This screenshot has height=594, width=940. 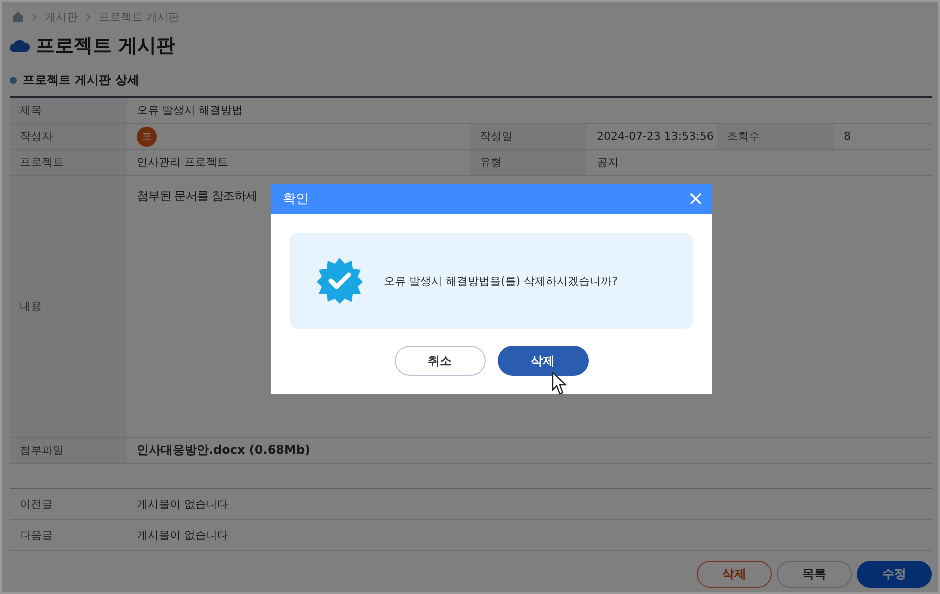 What do you see at coordinates (68, 136) in the screenshot?
I see `field-label: 작성자` at bounding box center [68, 136].